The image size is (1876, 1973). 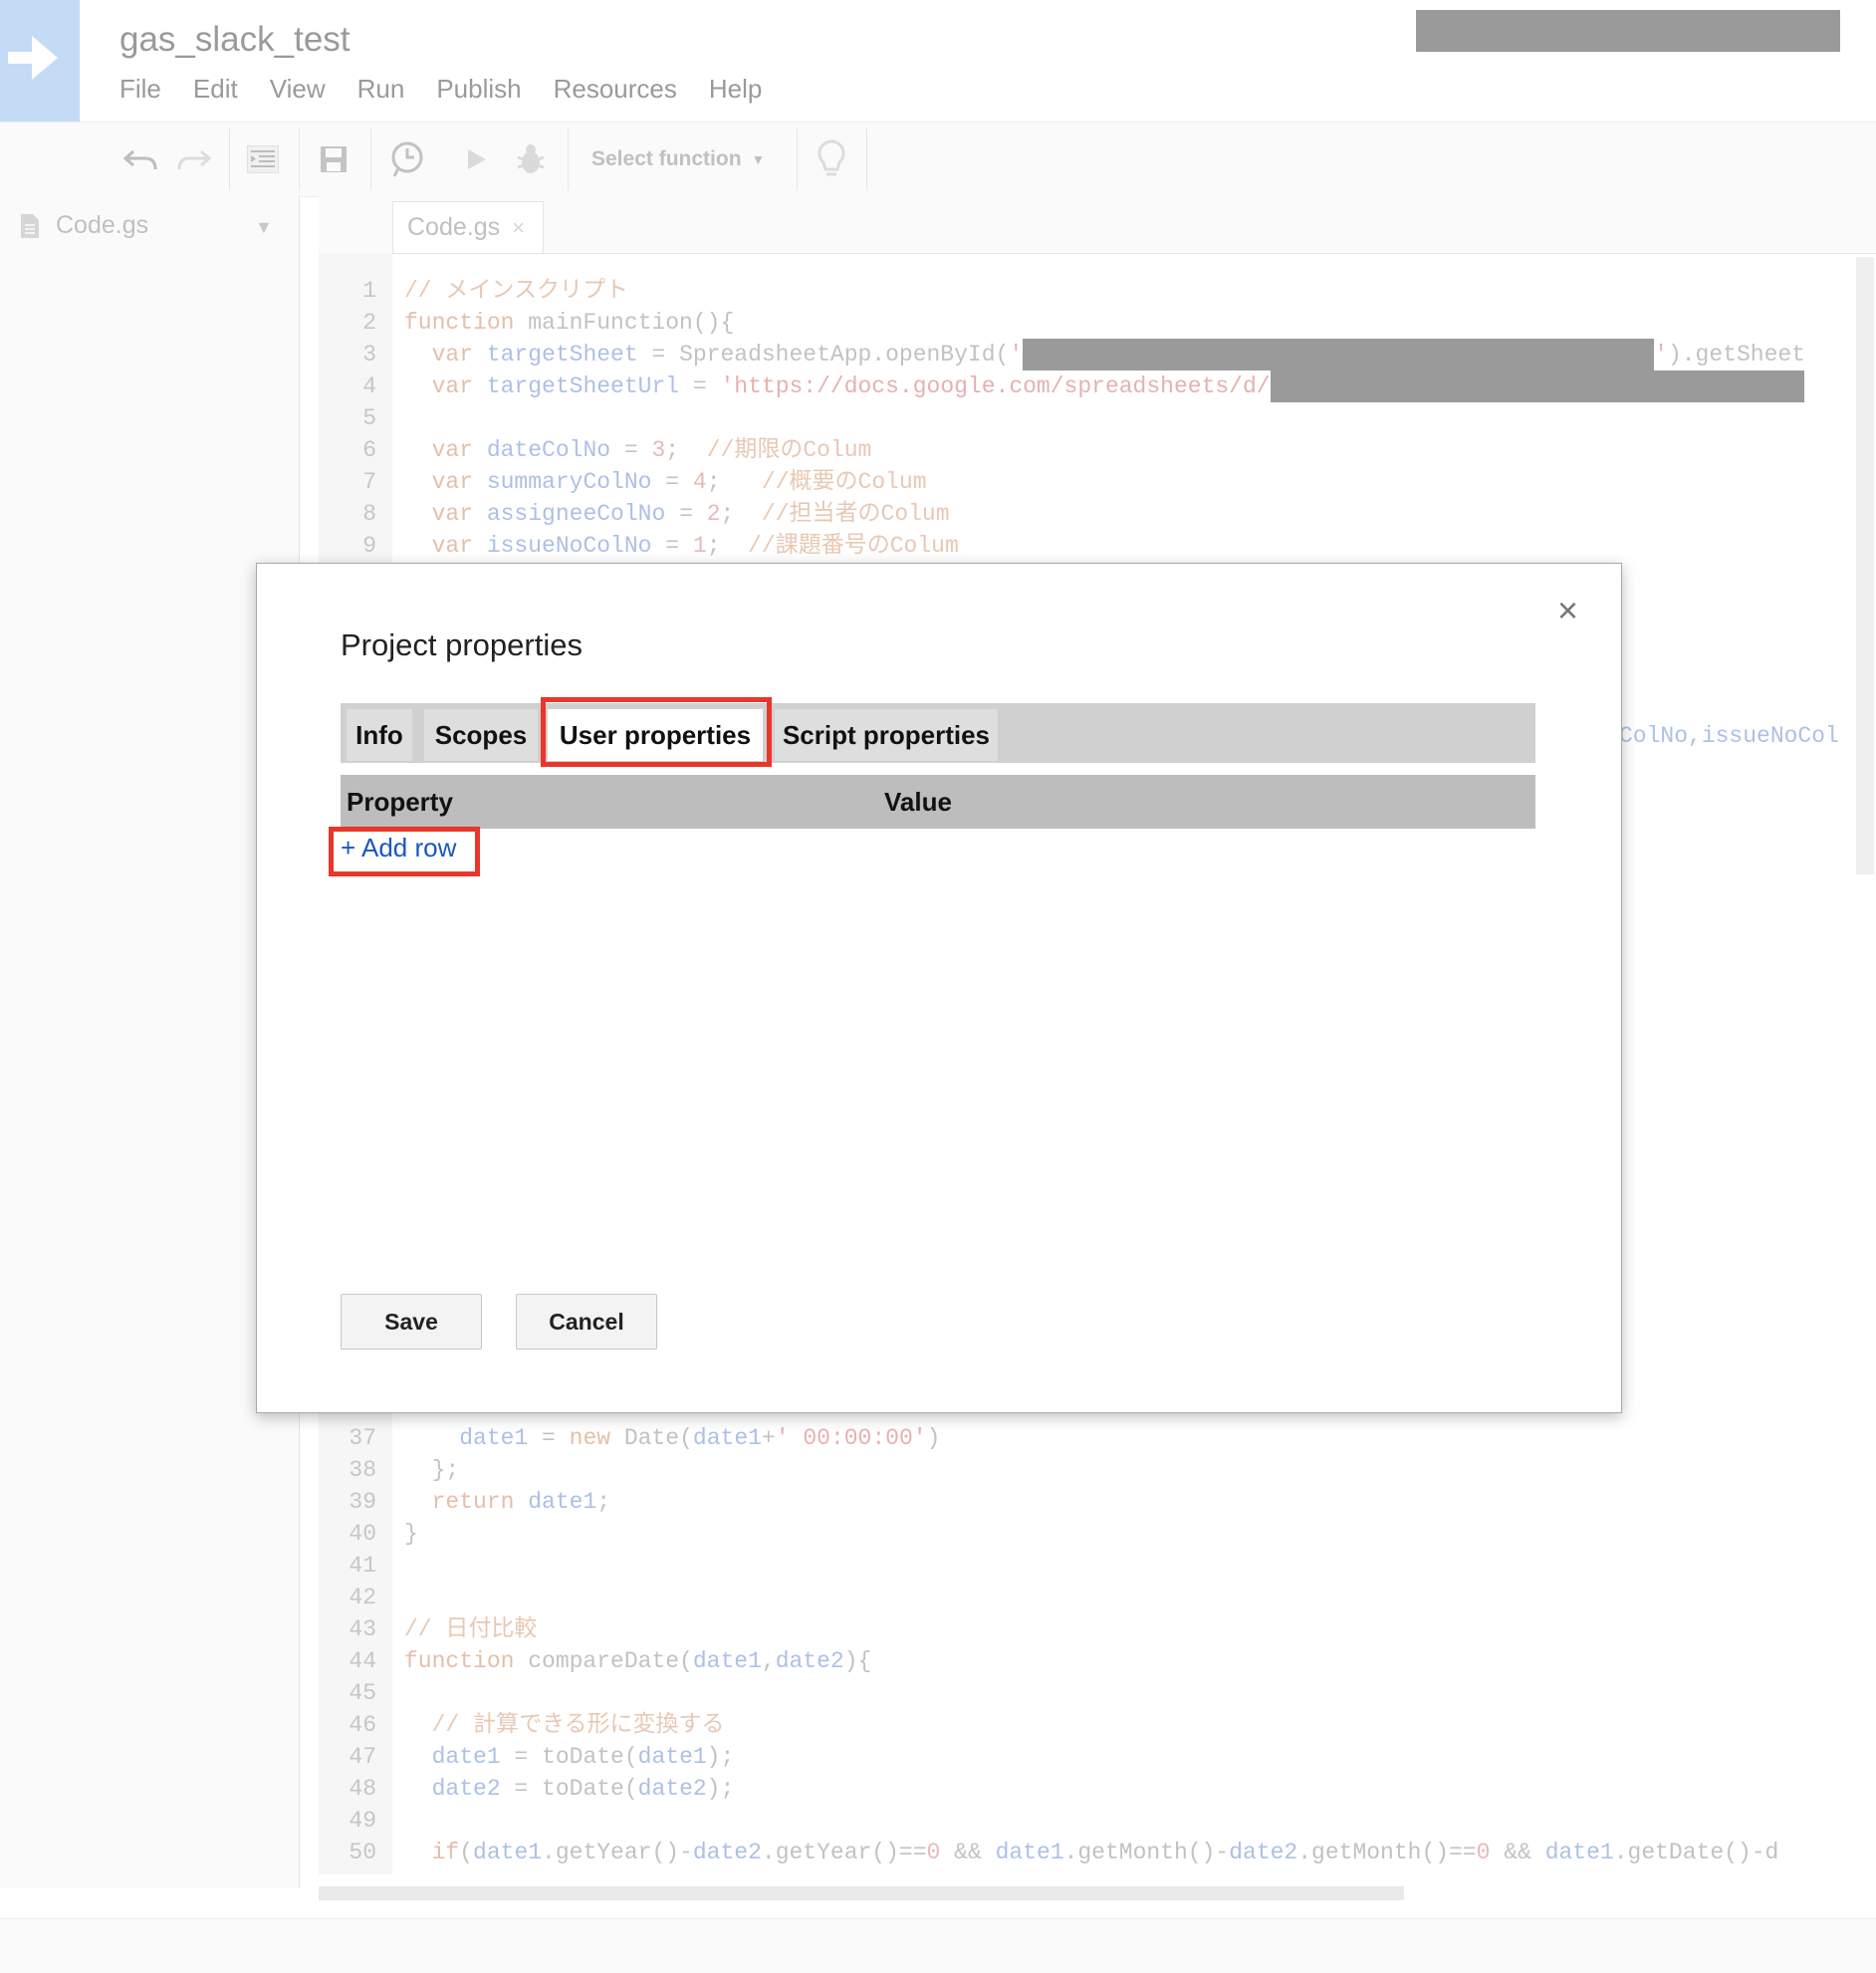 I want to click on file-item-code-gs: Code.gs, so click(x=84, y=226).